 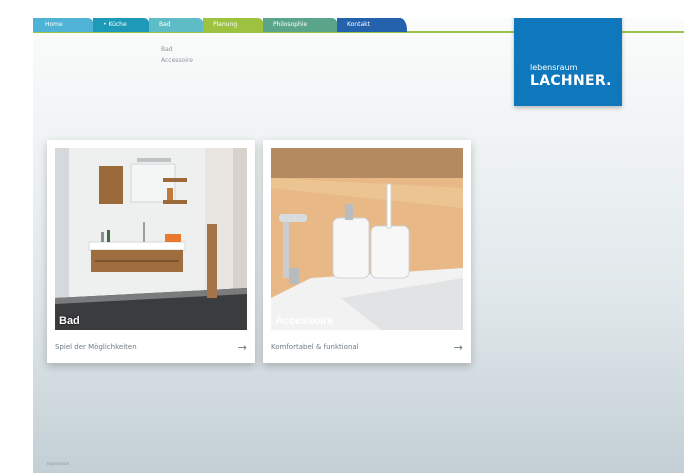 I want to click on bathroom-photo: Bad, so click(x=151, y=239).